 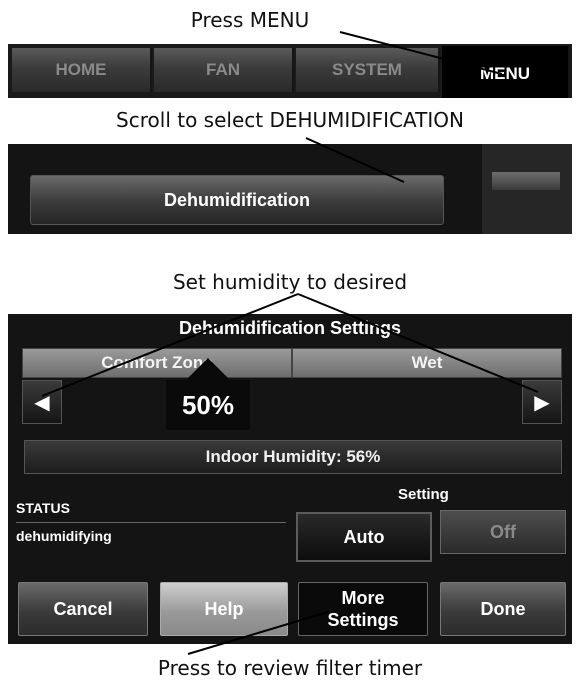 I want to click on callout-line-right-arrow, so click(x=418, y=343).